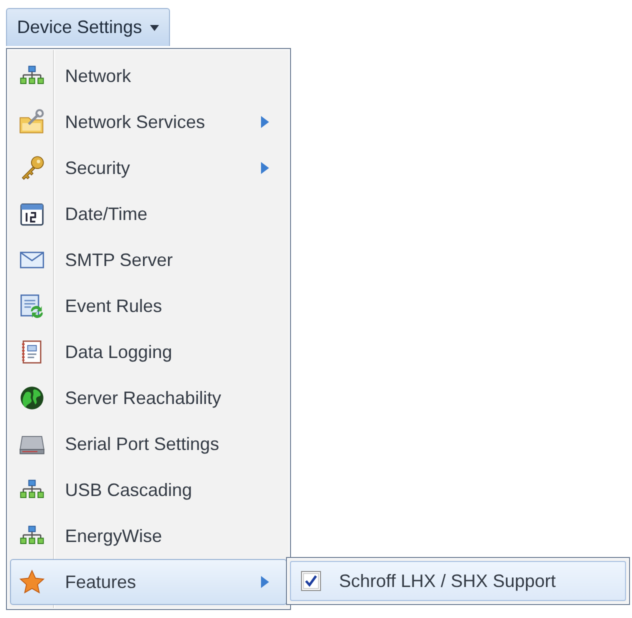  What do you see at coordinates (311, 581) in the screenshot?
I see `checkbox` at bounding box center [311, 581].